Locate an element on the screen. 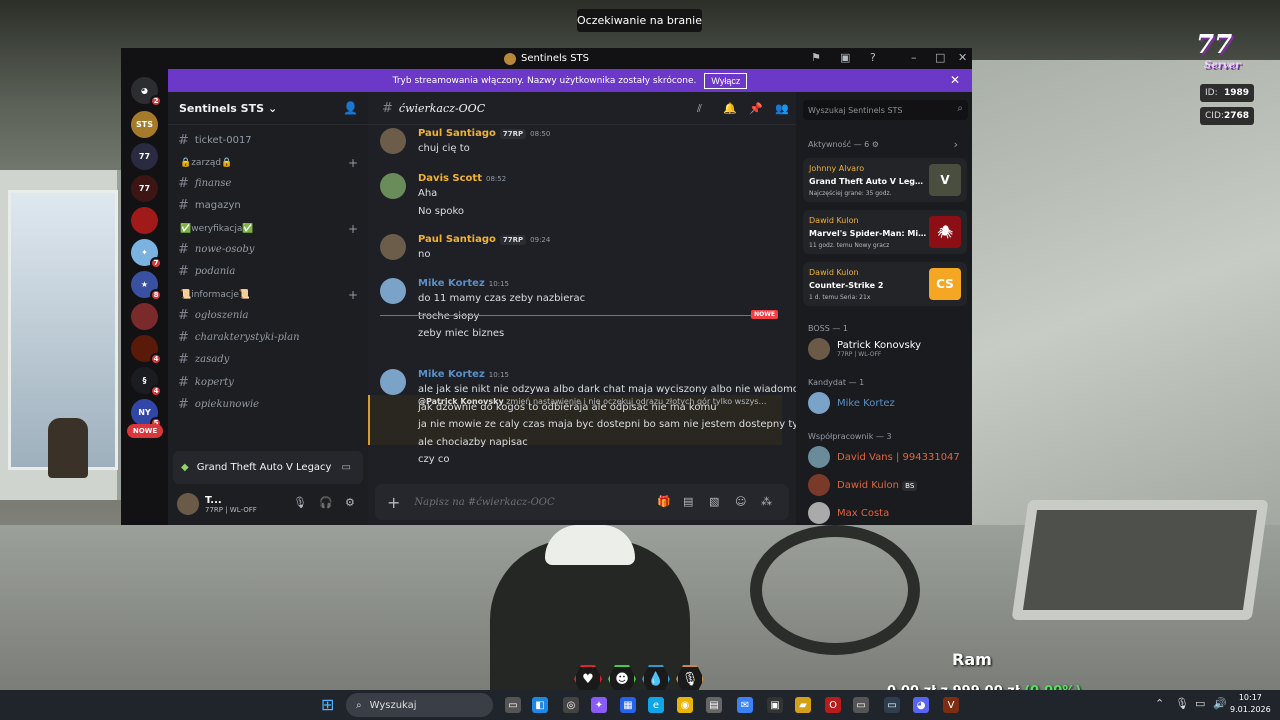 The width and height of the screenshot is (1280, 720). server-77rp: 77 is located at coordinates (144, 188).